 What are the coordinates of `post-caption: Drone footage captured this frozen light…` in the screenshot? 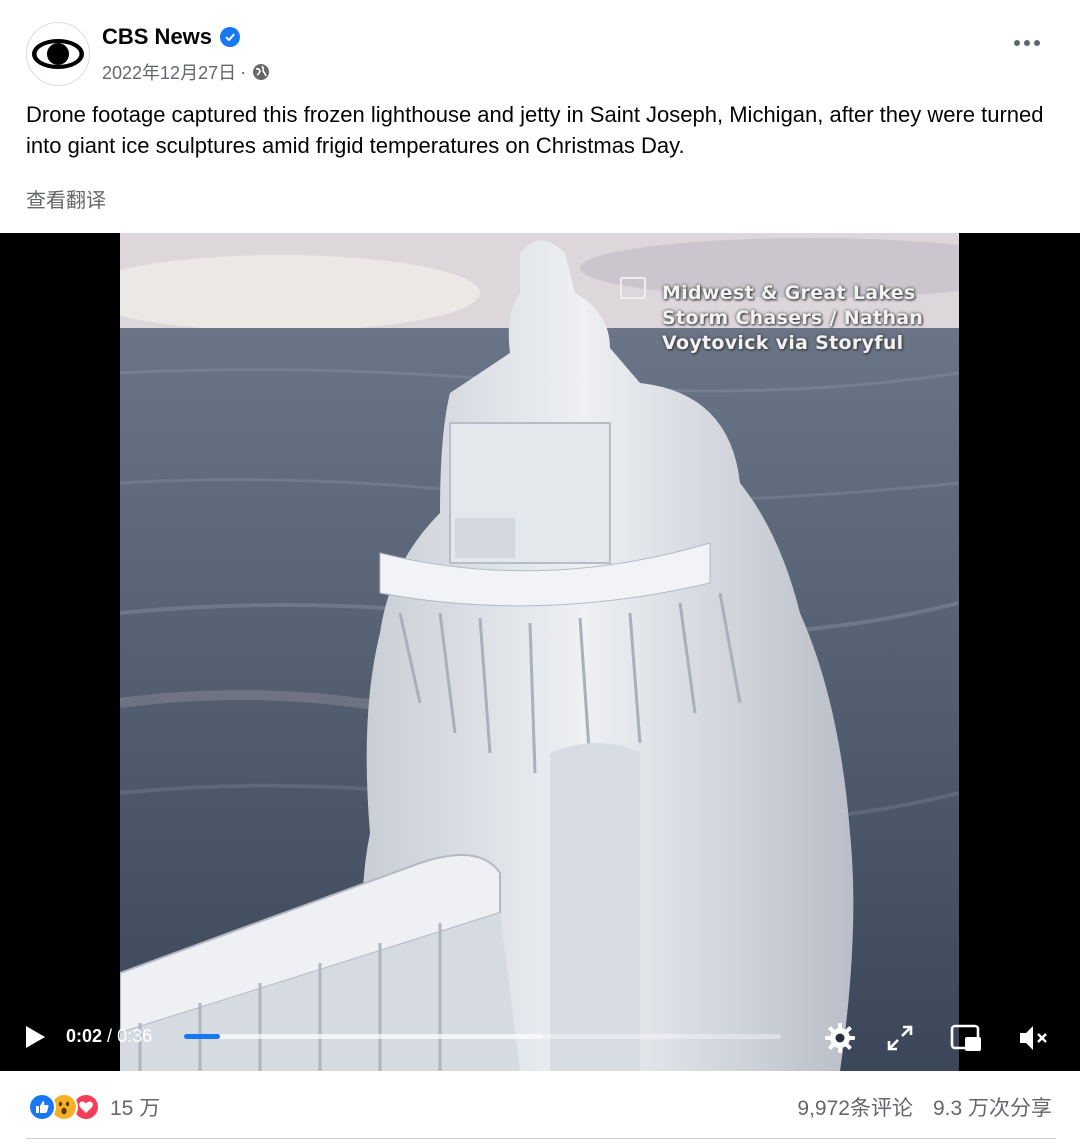 It's located at (535, 130).